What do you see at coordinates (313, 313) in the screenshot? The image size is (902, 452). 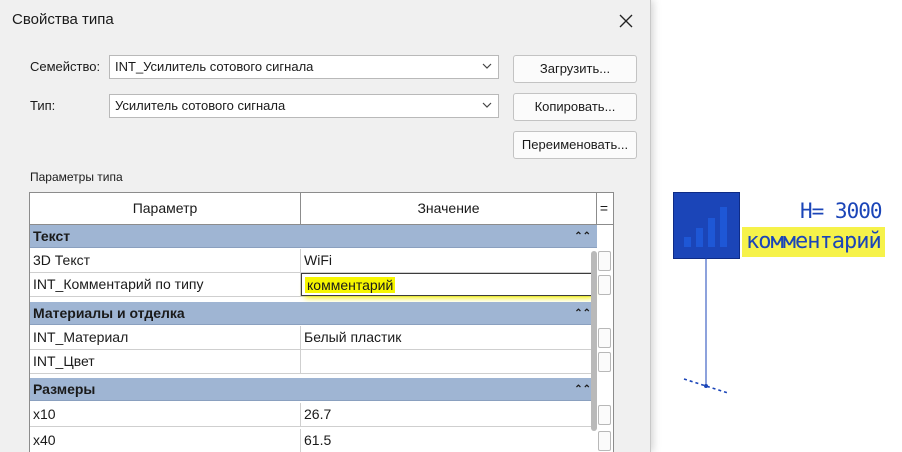 I see `group-materials: Материалы и отделка ⌃⌃` at bounding box center [313, 313].